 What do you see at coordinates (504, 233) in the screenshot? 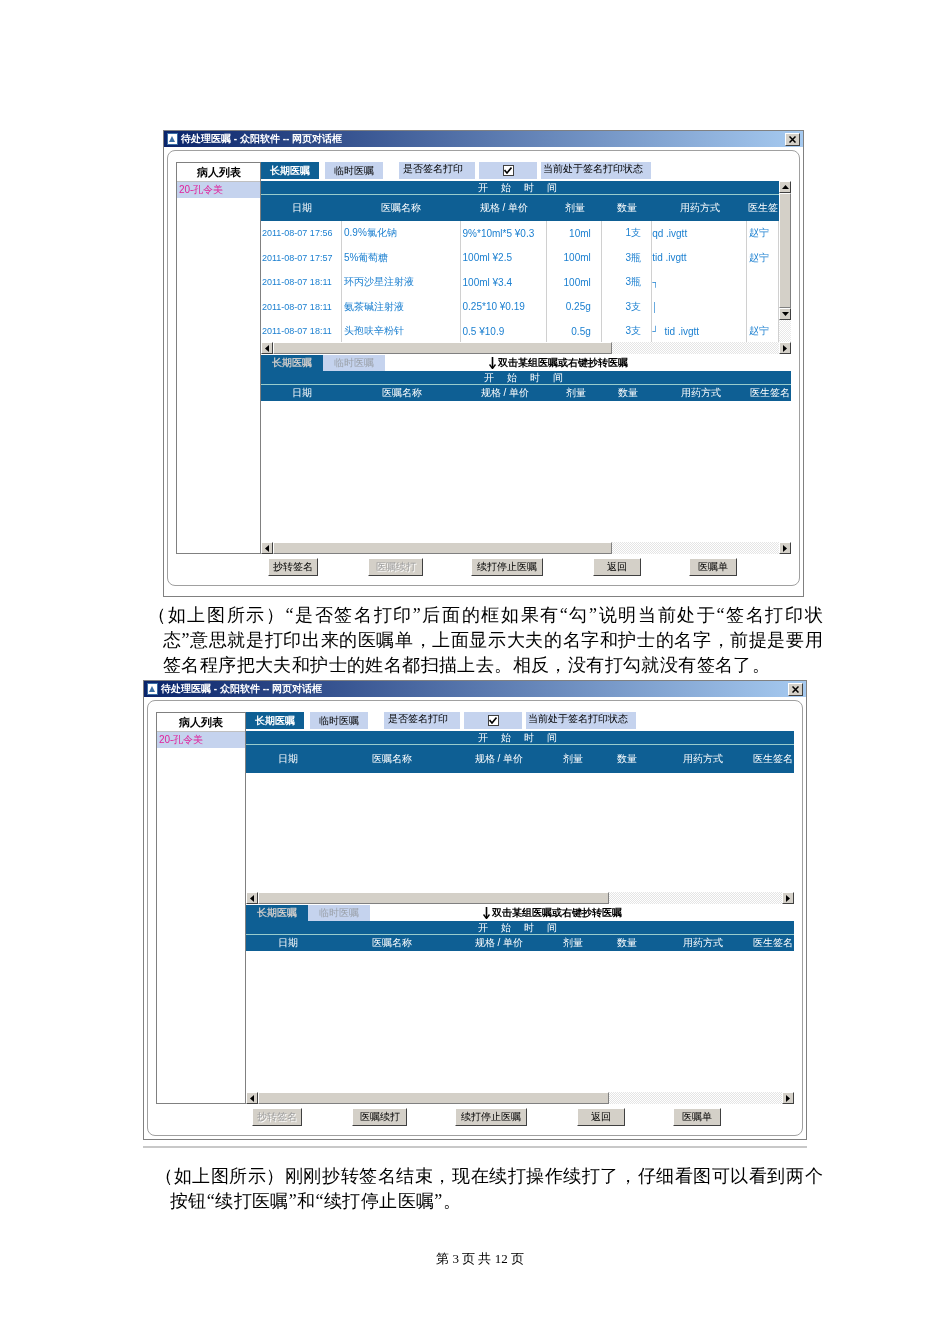
I see `table-cell: 9%*10ml*5 ¥0.3` at bounding box center [504, 233].